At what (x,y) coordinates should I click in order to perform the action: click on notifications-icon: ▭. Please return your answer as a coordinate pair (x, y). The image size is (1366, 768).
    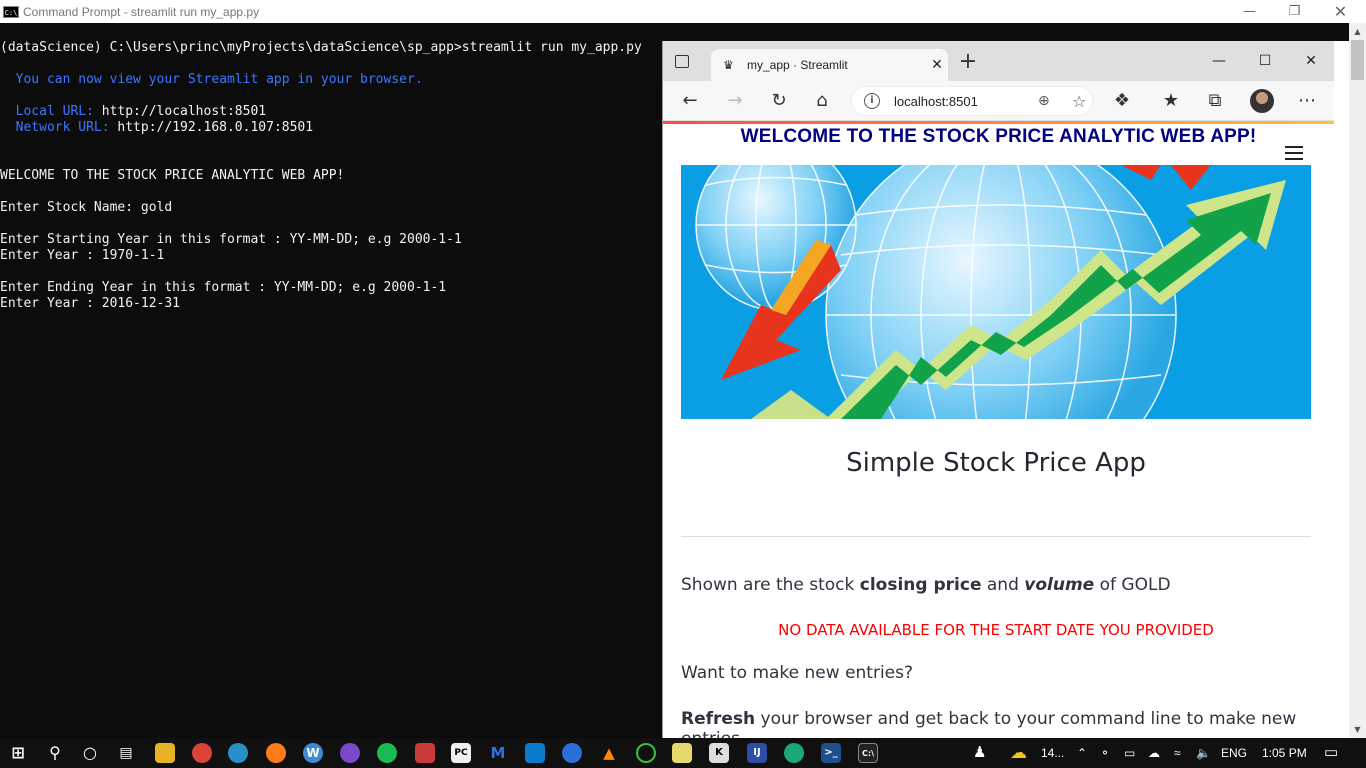
    Looking at the image, I should click on (1331, 753).